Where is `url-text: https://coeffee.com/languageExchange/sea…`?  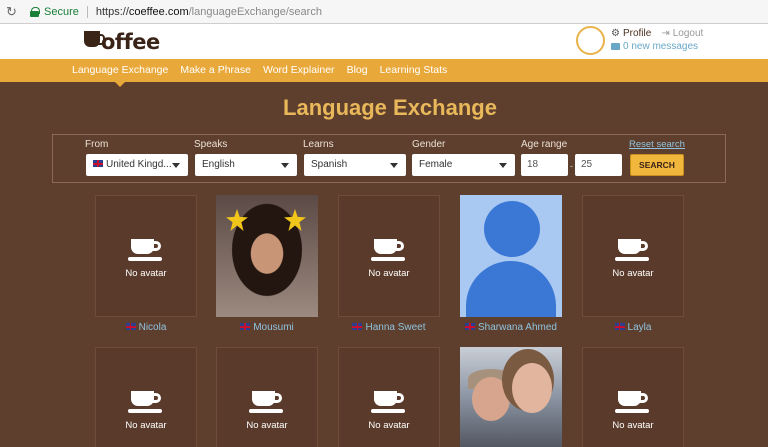 url-text: https://coeffee.com/languageExchange/sea… is located at coordinates (209, 12).